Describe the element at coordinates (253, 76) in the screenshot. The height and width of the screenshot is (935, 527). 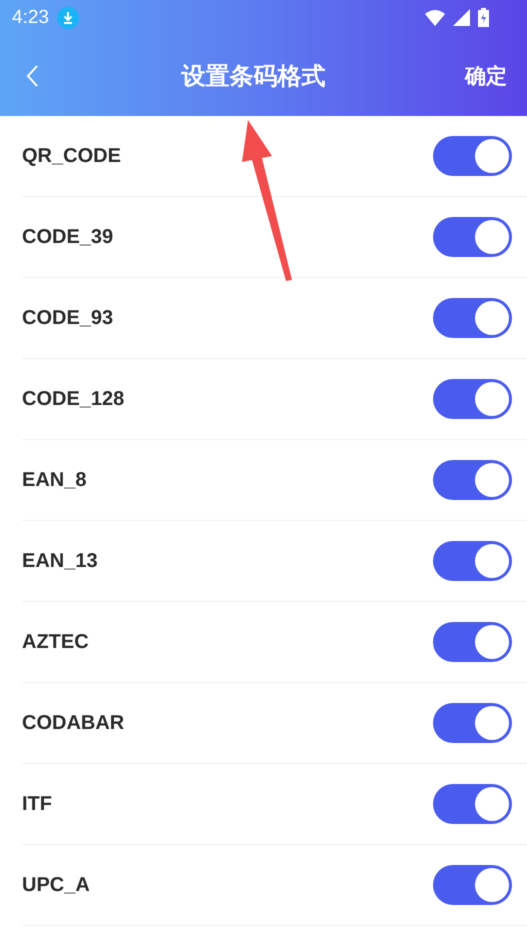
I see `page-title: 设置条码格式` at that location.